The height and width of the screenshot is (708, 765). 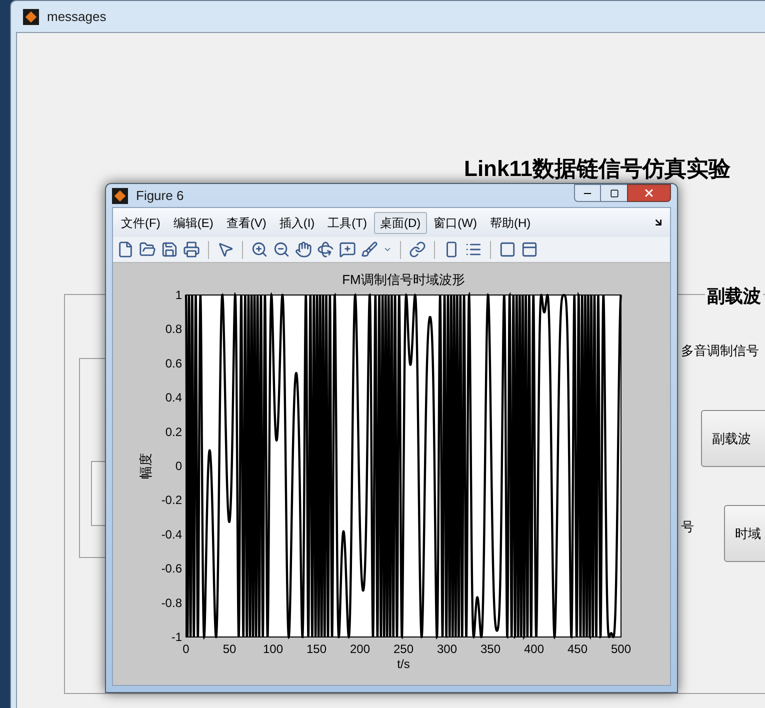 What do you see at coordinates (347, 249) in the screenshot?
I see `data-cursor-icon` at bounding box center [347, 249].